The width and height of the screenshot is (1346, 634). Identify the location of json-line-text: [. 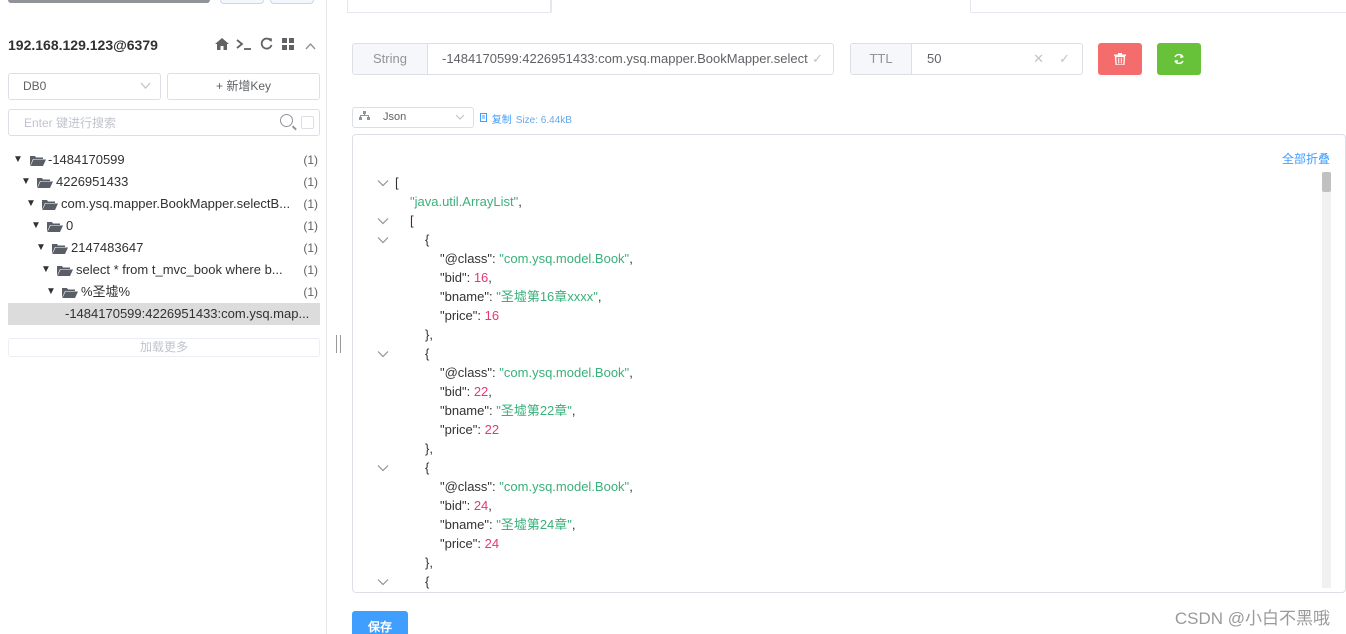
(397, 182).